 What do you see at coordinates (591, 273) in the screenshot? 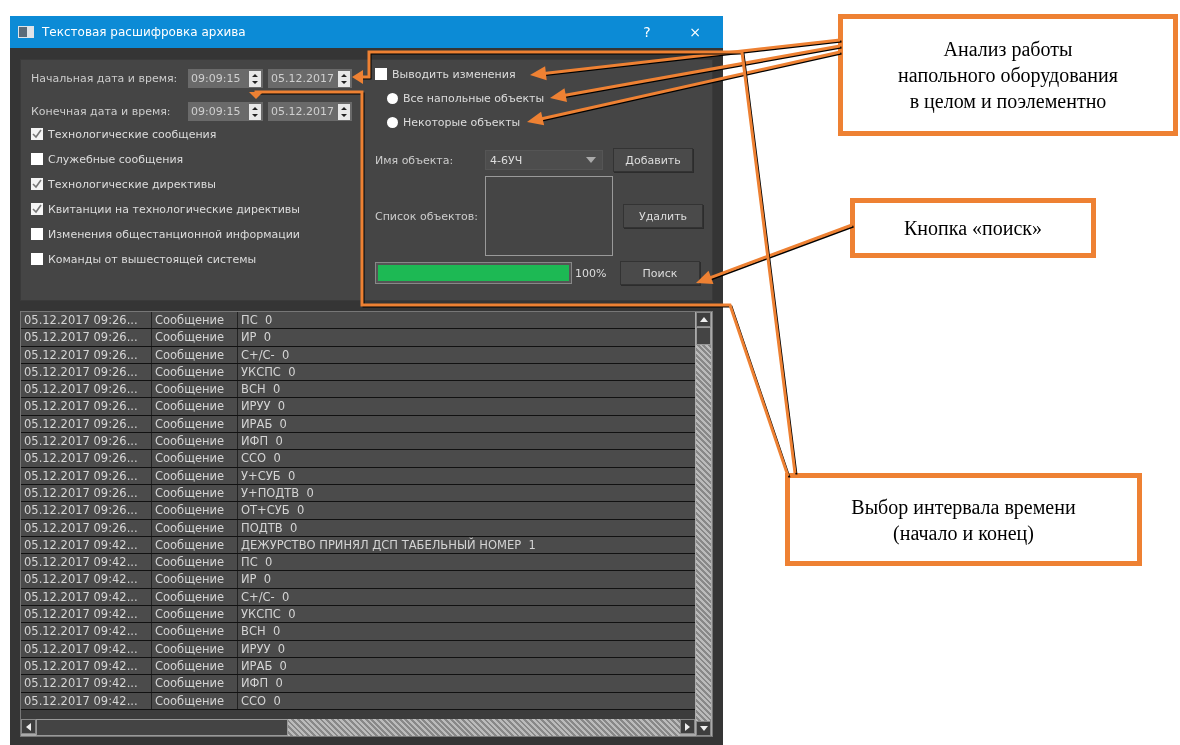
I see `progress-reading: 100%` at bounding box center [591, 273].